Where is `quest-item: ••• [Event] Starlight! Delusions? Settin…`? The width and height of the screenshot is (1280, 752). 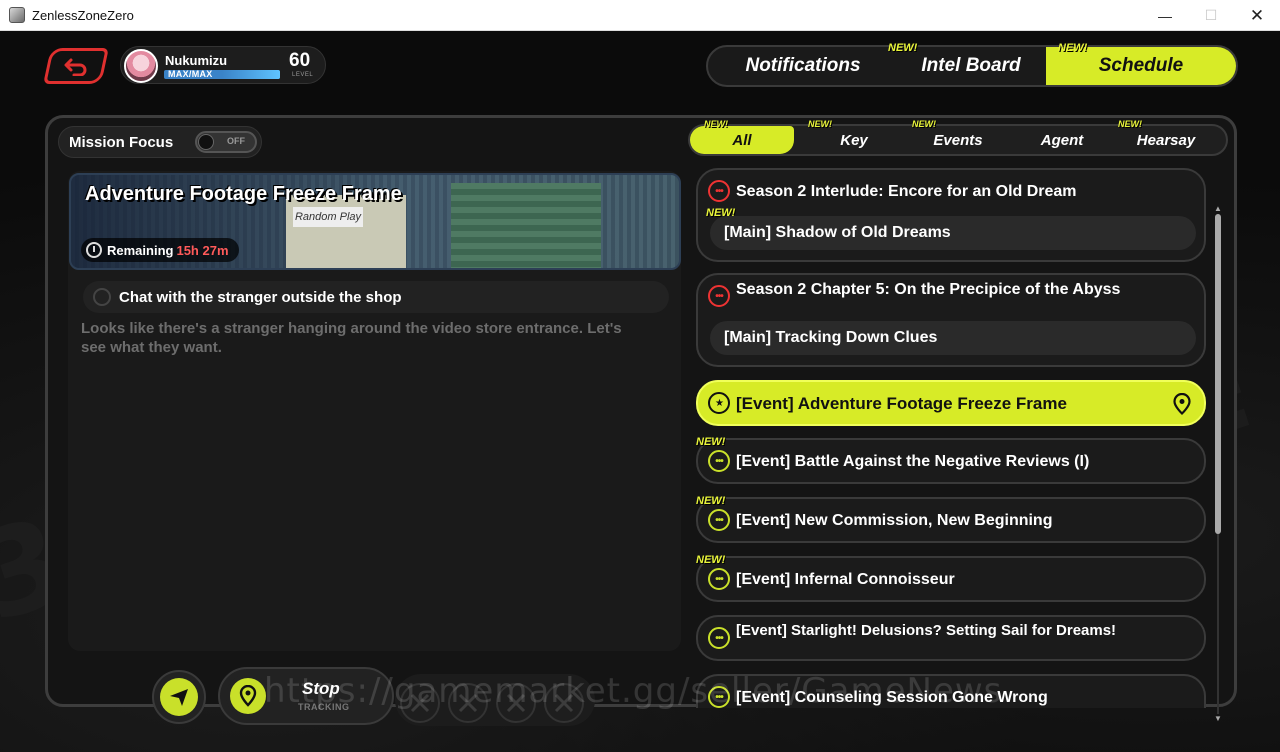
quest-item: ••• [Event] Starlight! Delusions? Settin… is located at coordinates (951, 638).